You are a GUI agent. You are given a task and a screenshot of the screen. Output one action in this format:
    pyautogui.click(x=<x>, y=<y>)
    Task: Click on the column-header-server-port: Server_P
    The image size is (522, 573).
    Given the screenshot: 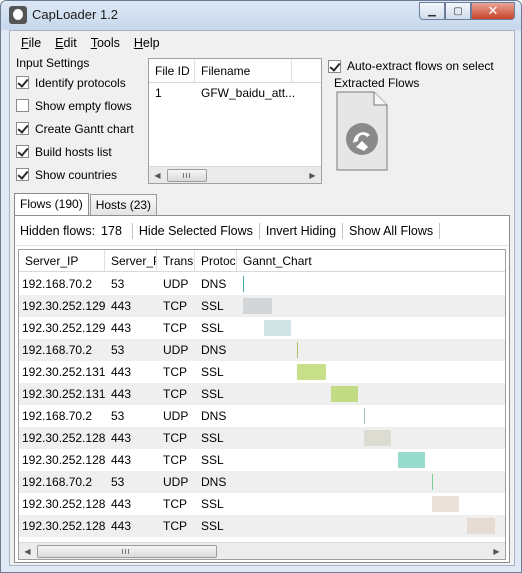 What is the action you would take?
    pyautogui.click(x=131, y=260)
    